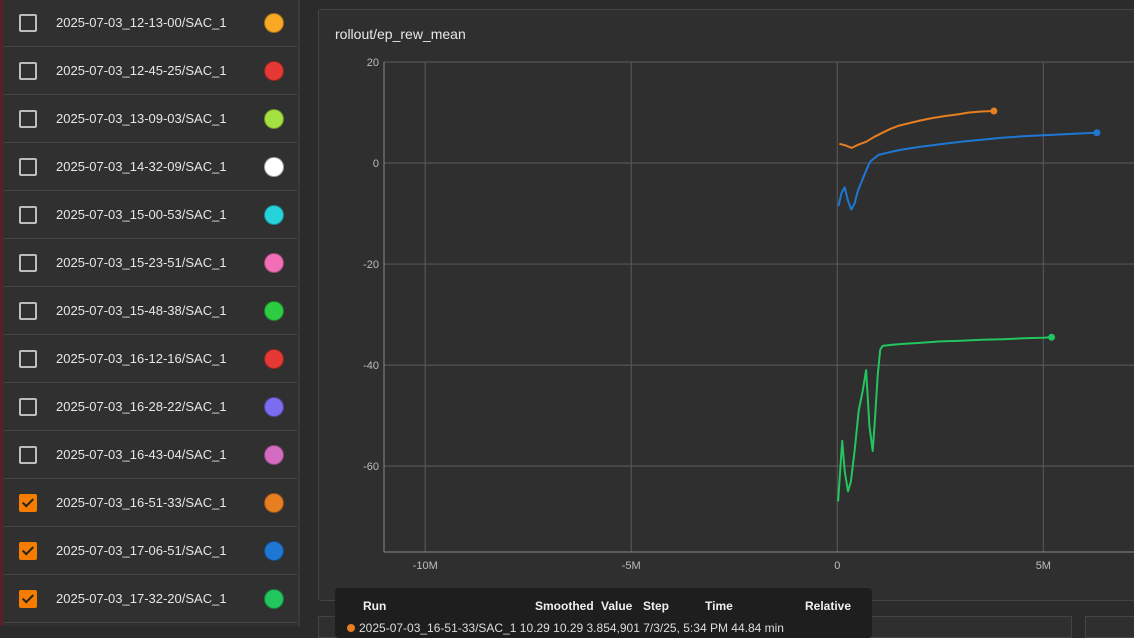 The image size is (1134, 638). Describe the element at coordinates (719, 606) in the screenshot. I see `tooltip-header-time: Time` at that location.